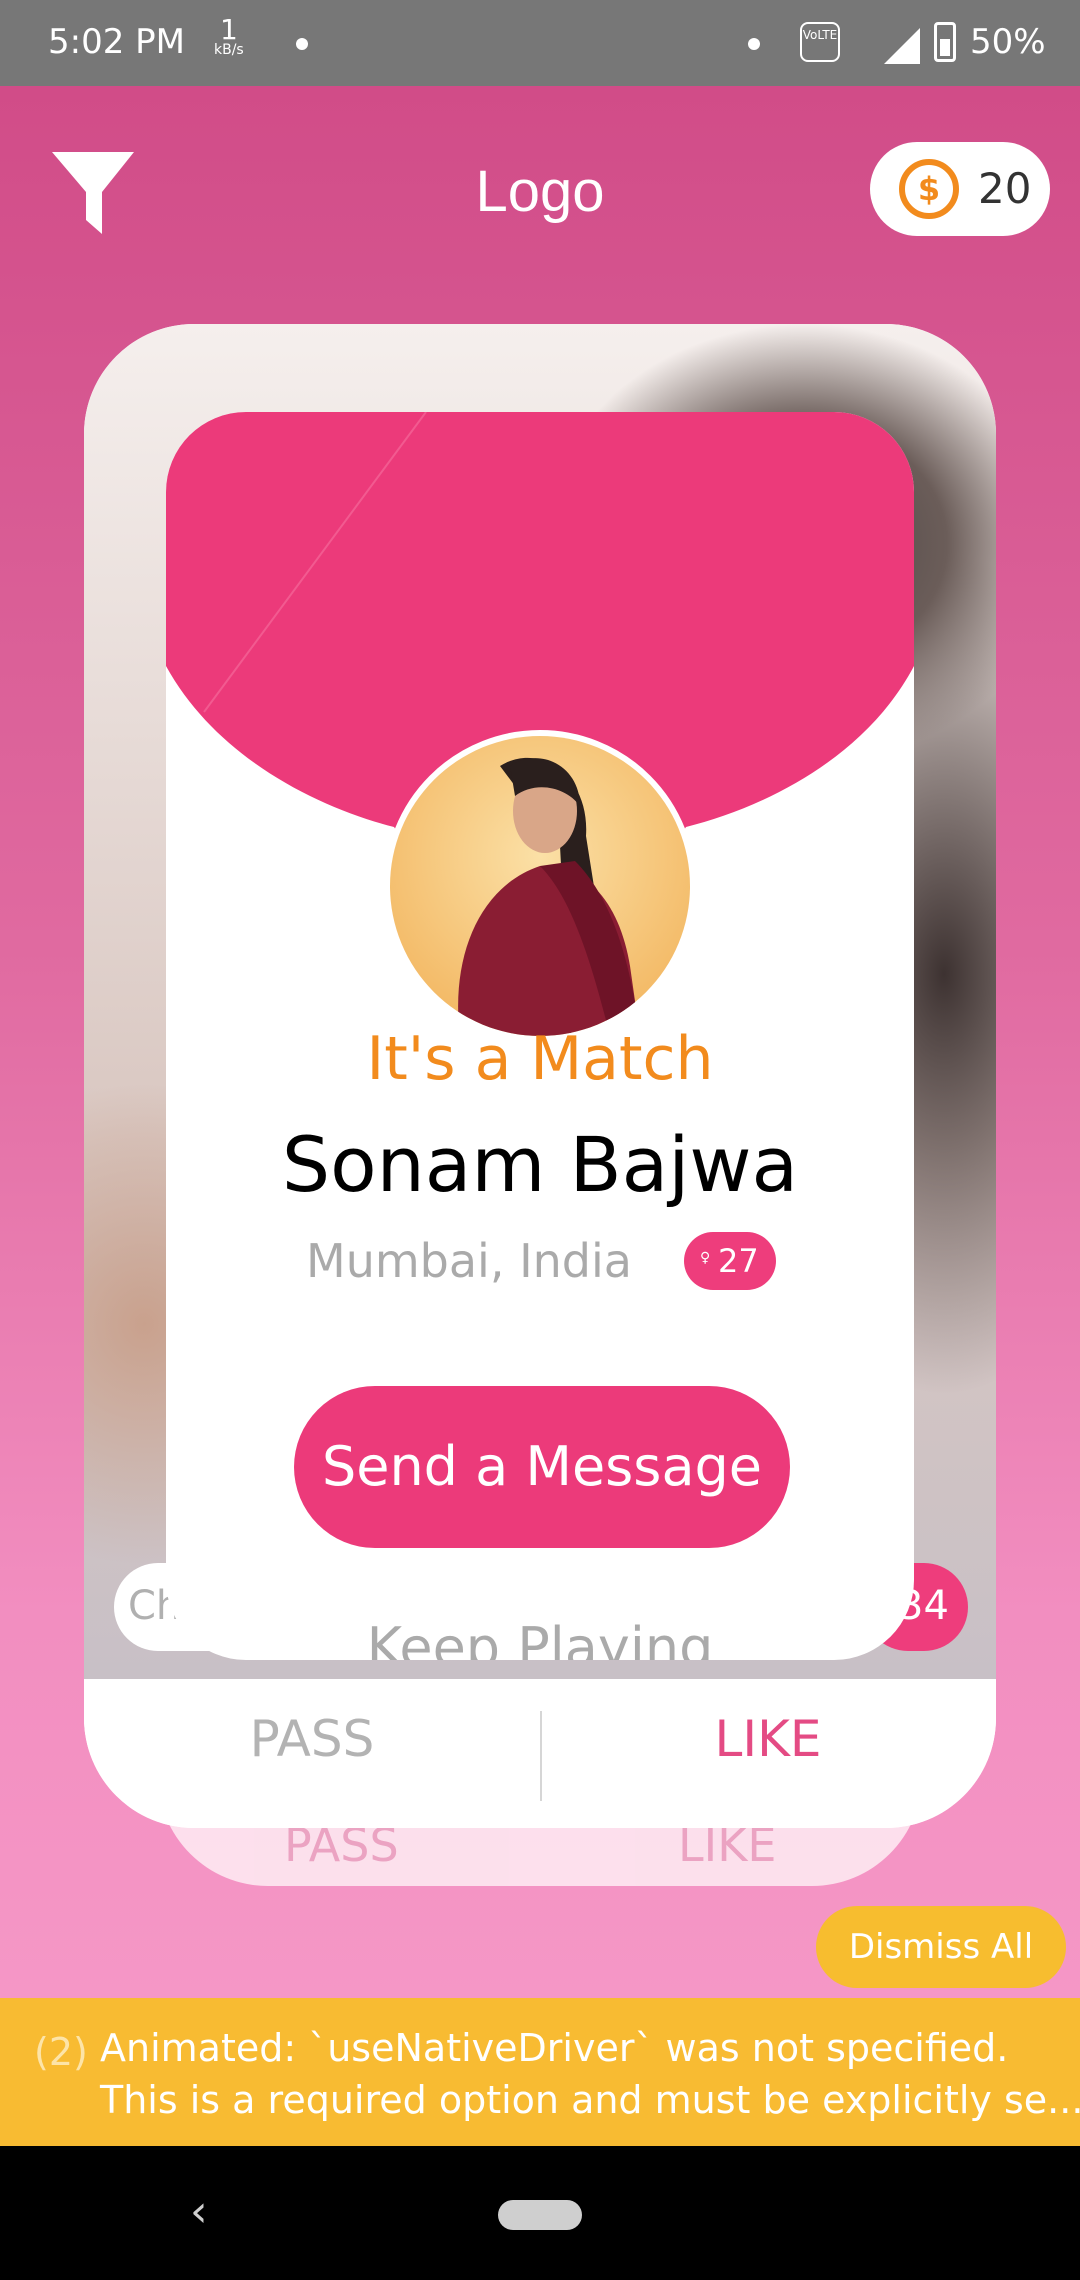 The width and height of the screenshot is (1080, 2280). Describe the element at coordinates (705, 1258) in the screenshot. I see `location-pin-icon: ♀` at that location.